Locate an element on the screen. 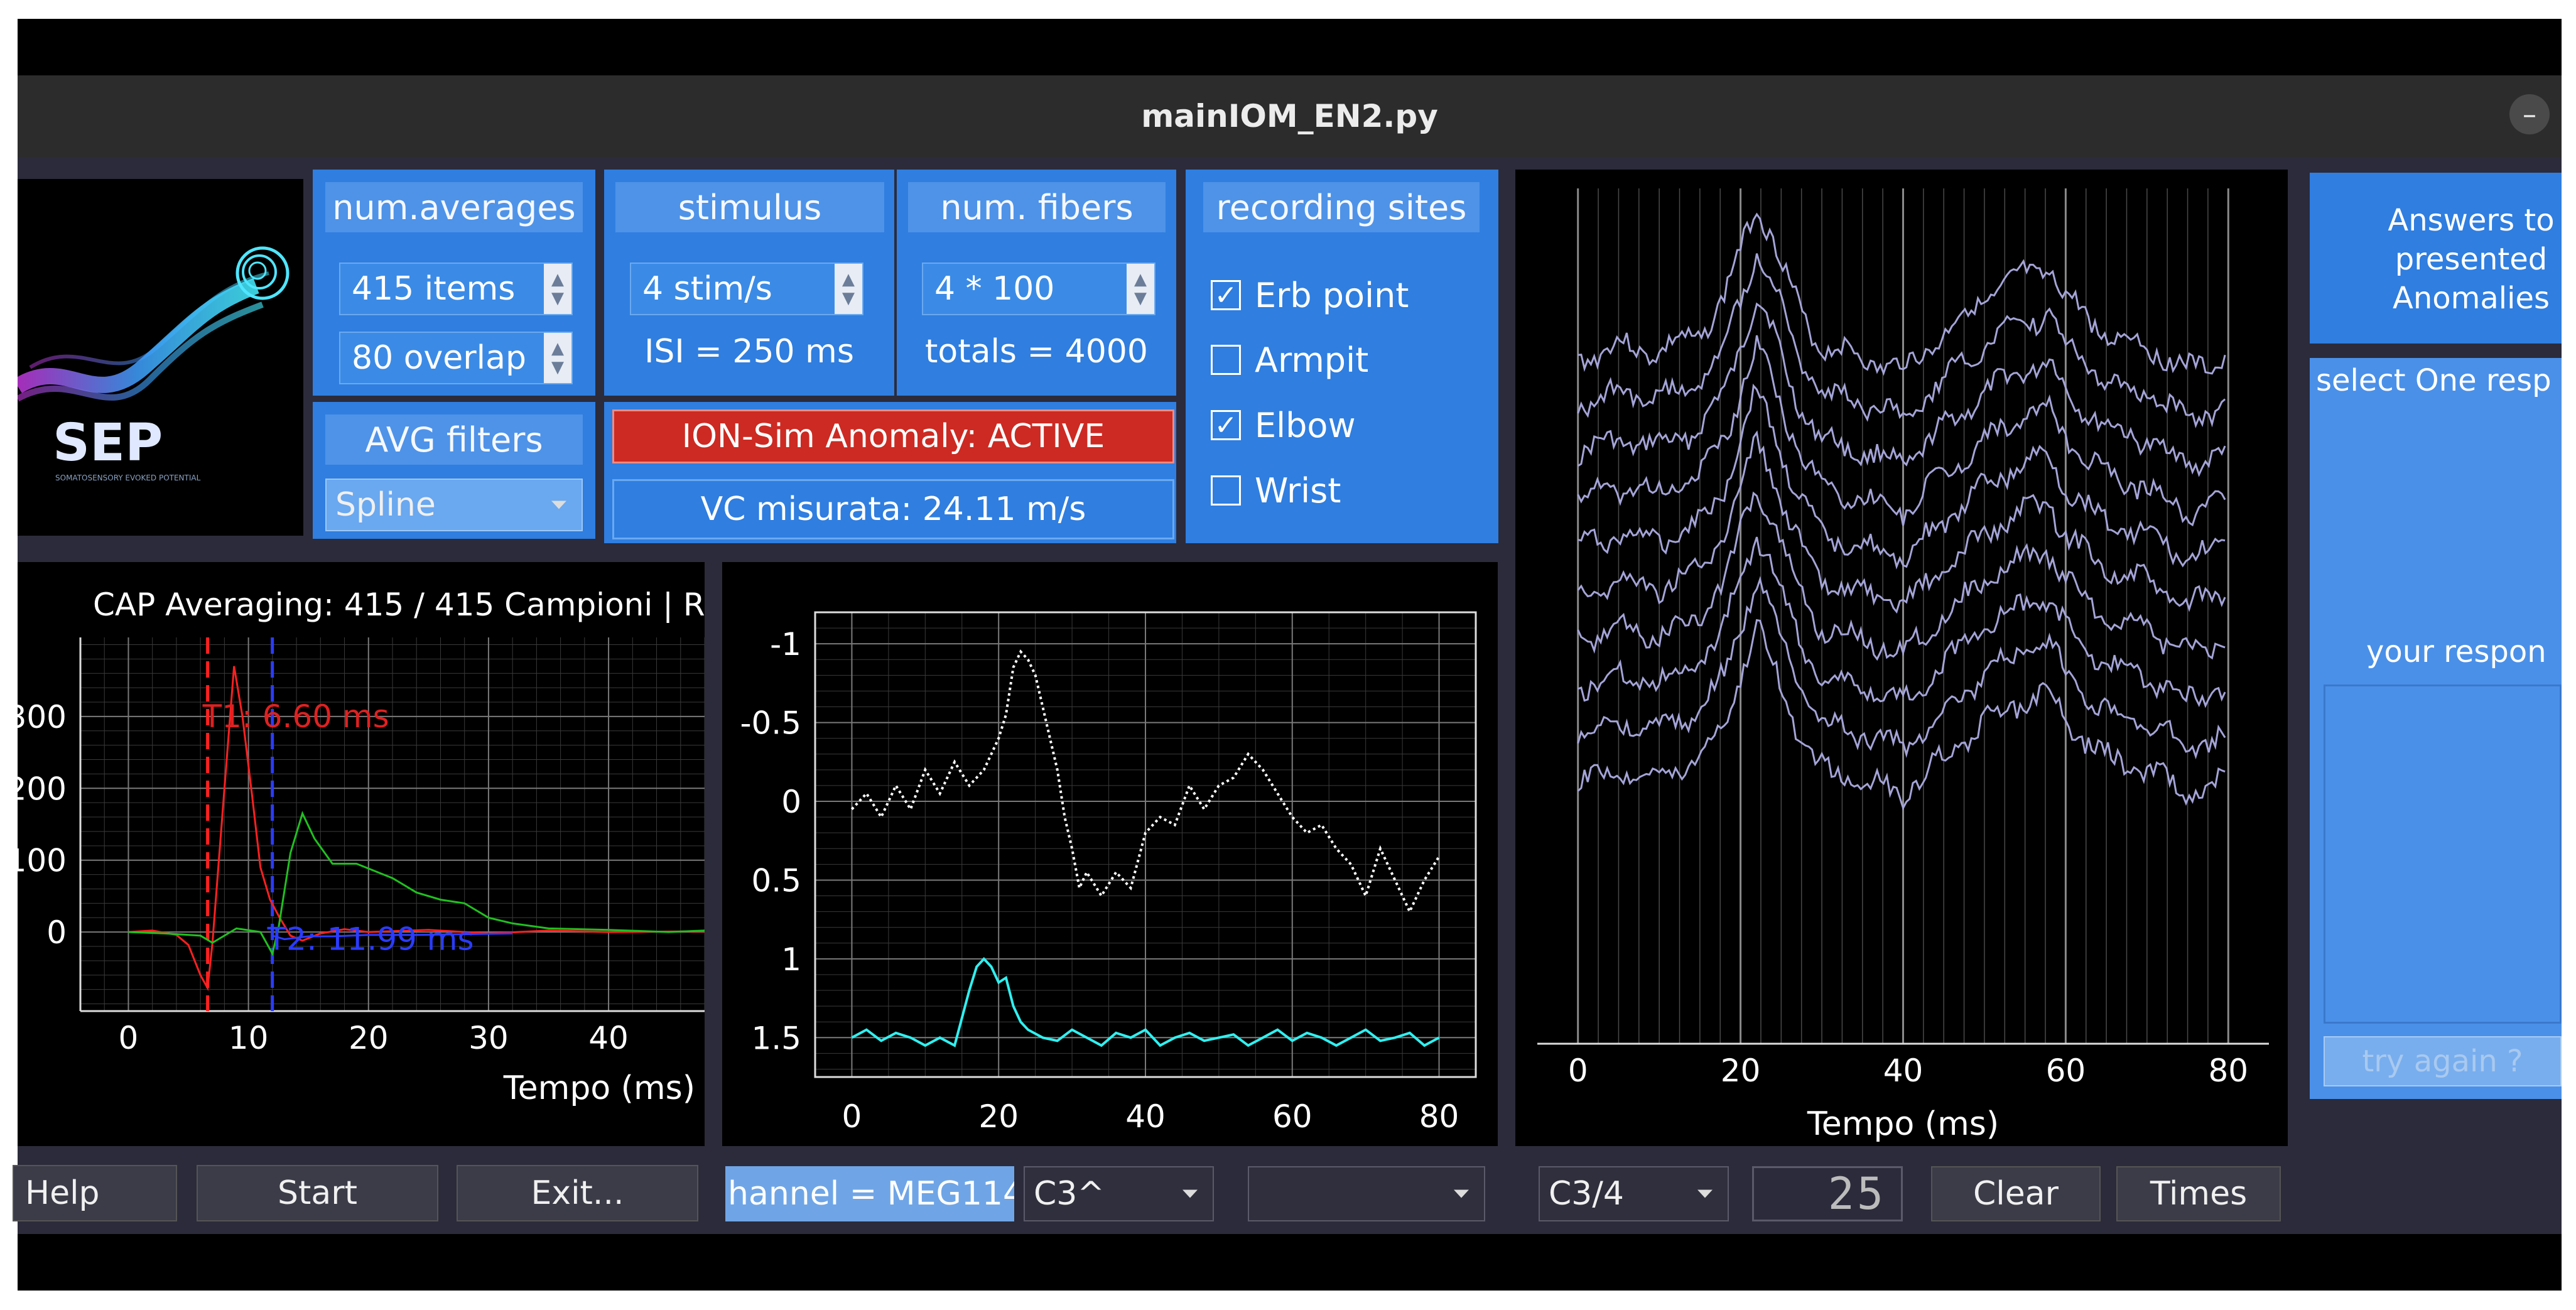  top-border is located at coordinates (1290, 47).